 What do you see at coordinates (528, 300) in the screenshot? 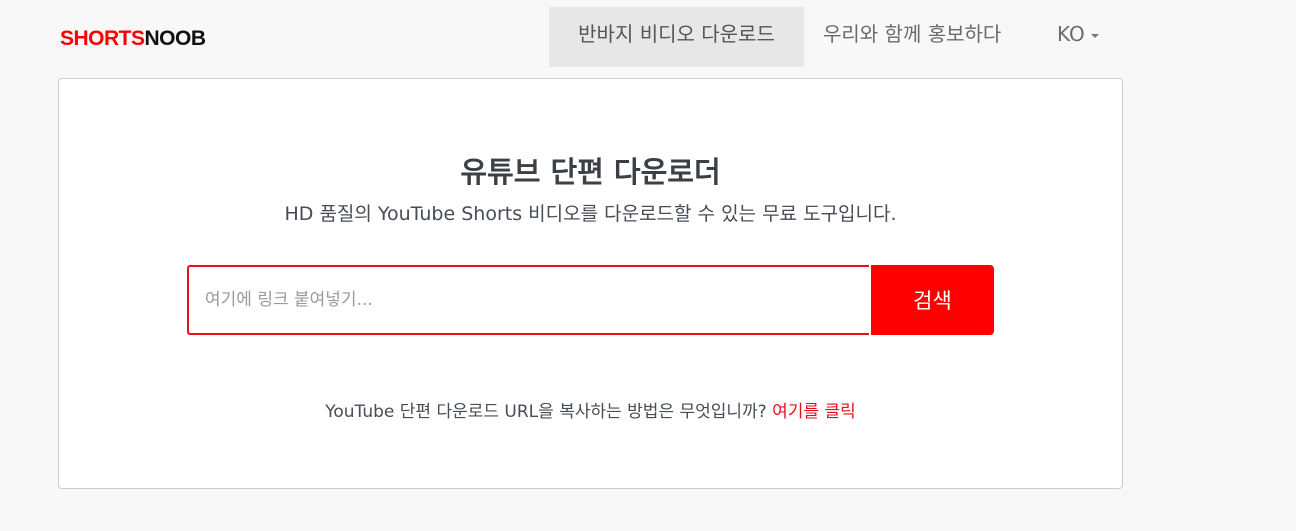
I see `url-input` at bounding box center [528, 300].